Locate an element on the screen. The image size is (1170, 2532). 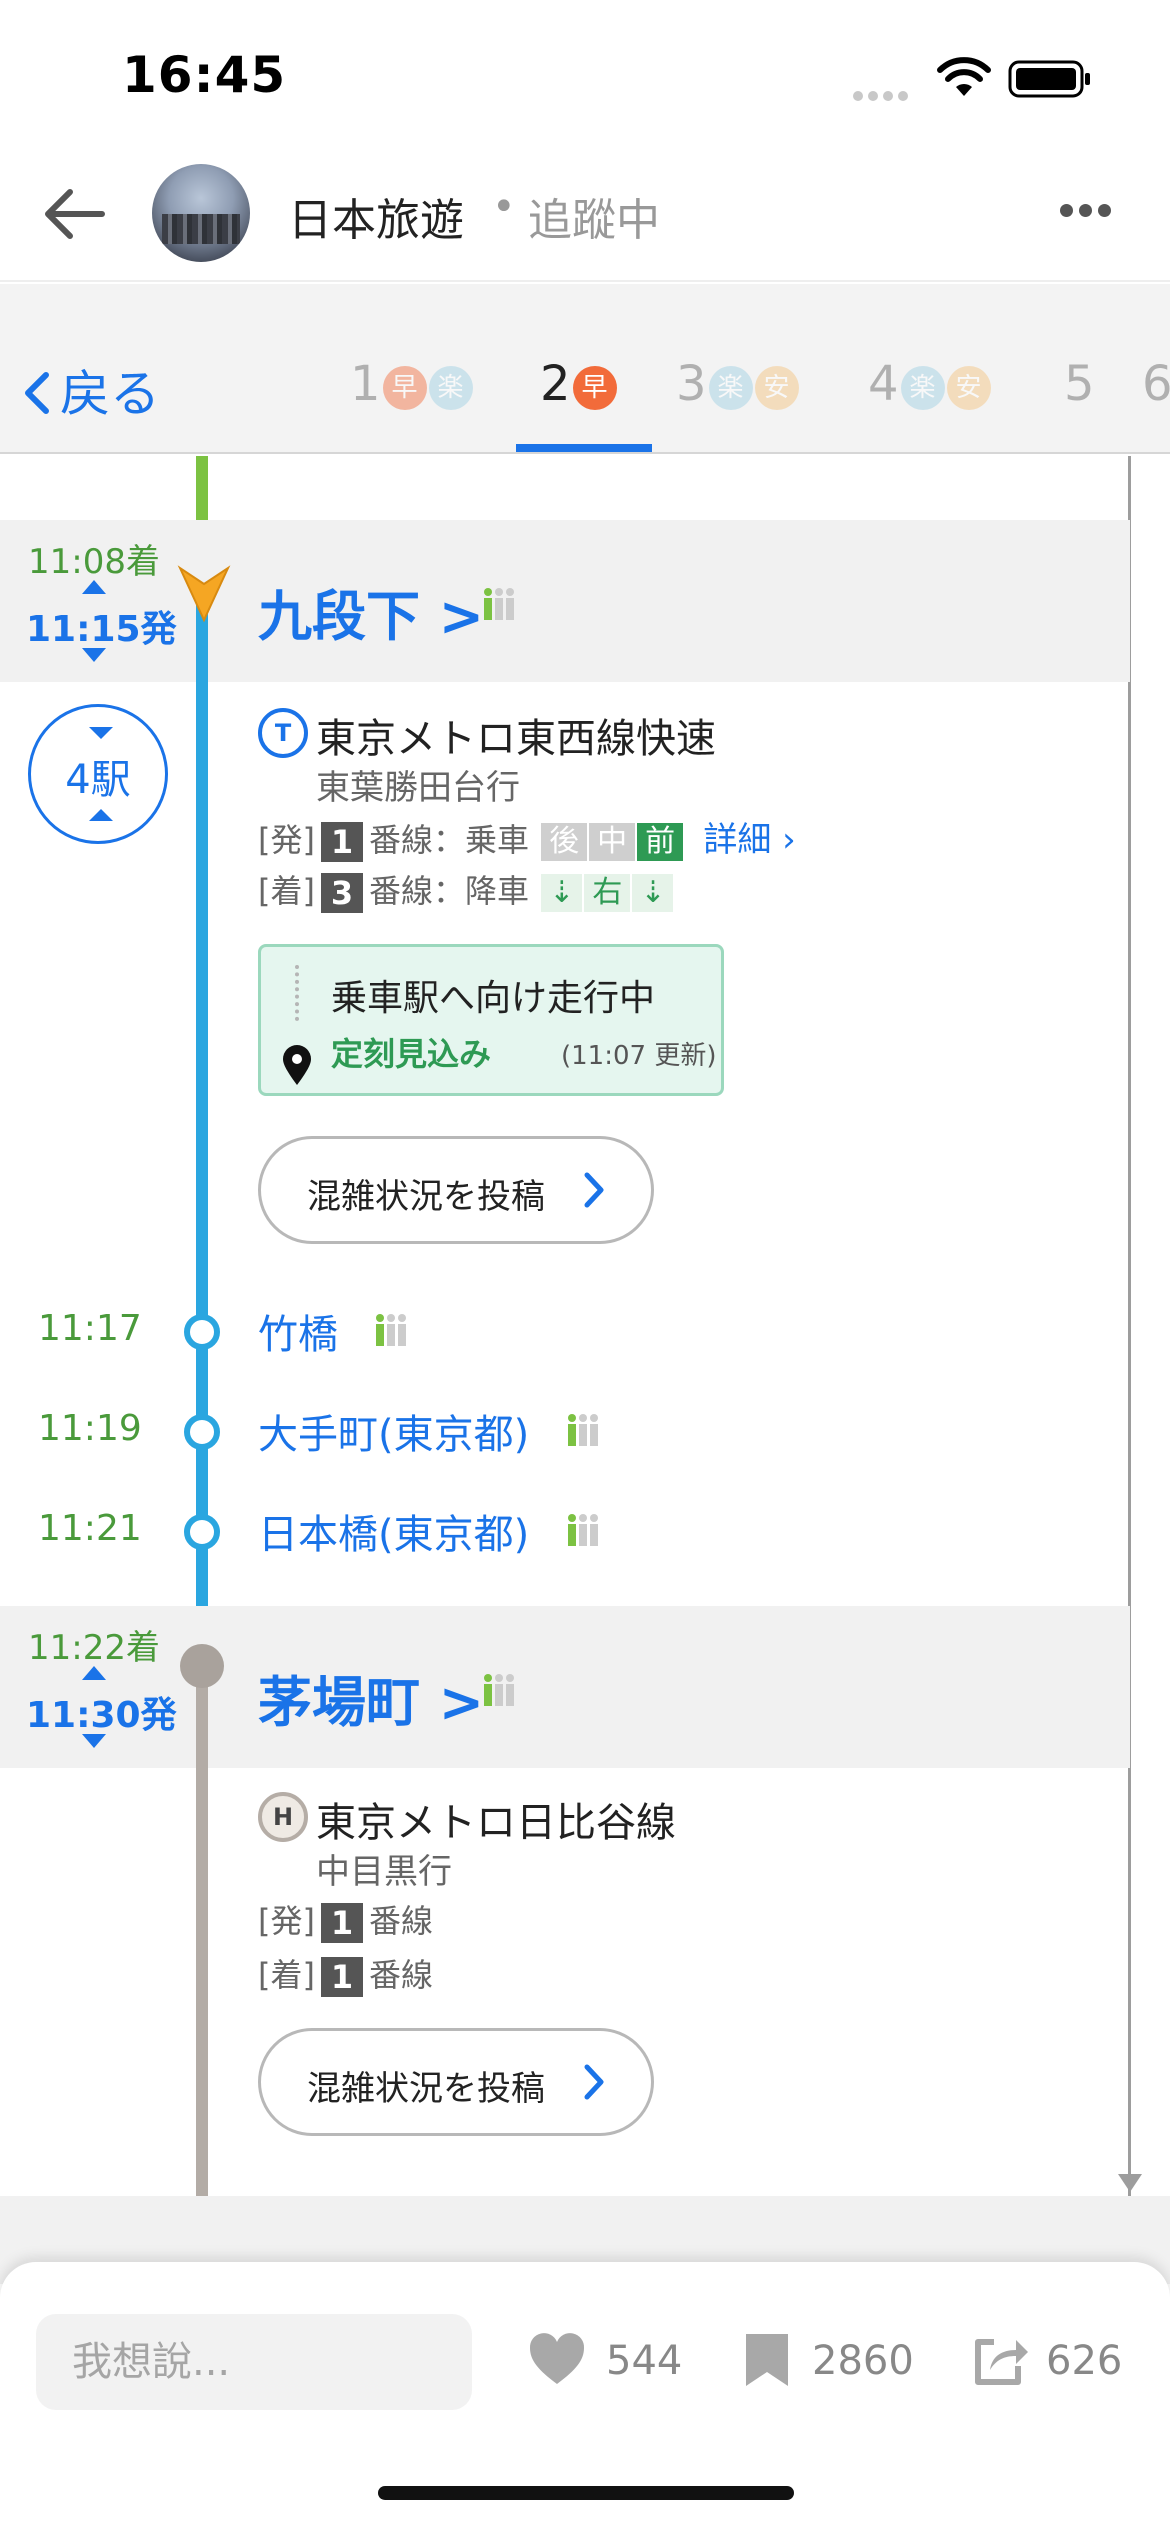
signal-icon is located at coordinates (883, 93).